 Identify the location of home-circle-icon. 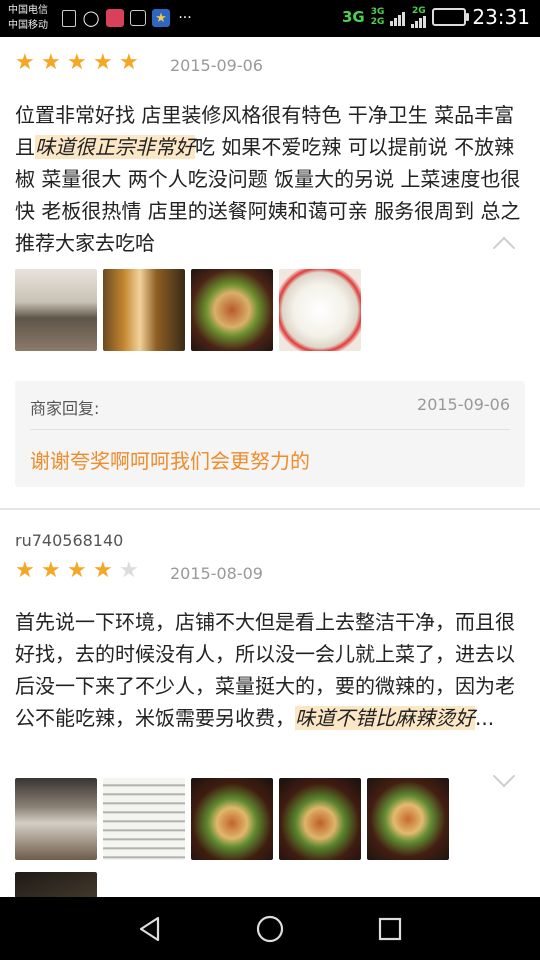
(270, 929).